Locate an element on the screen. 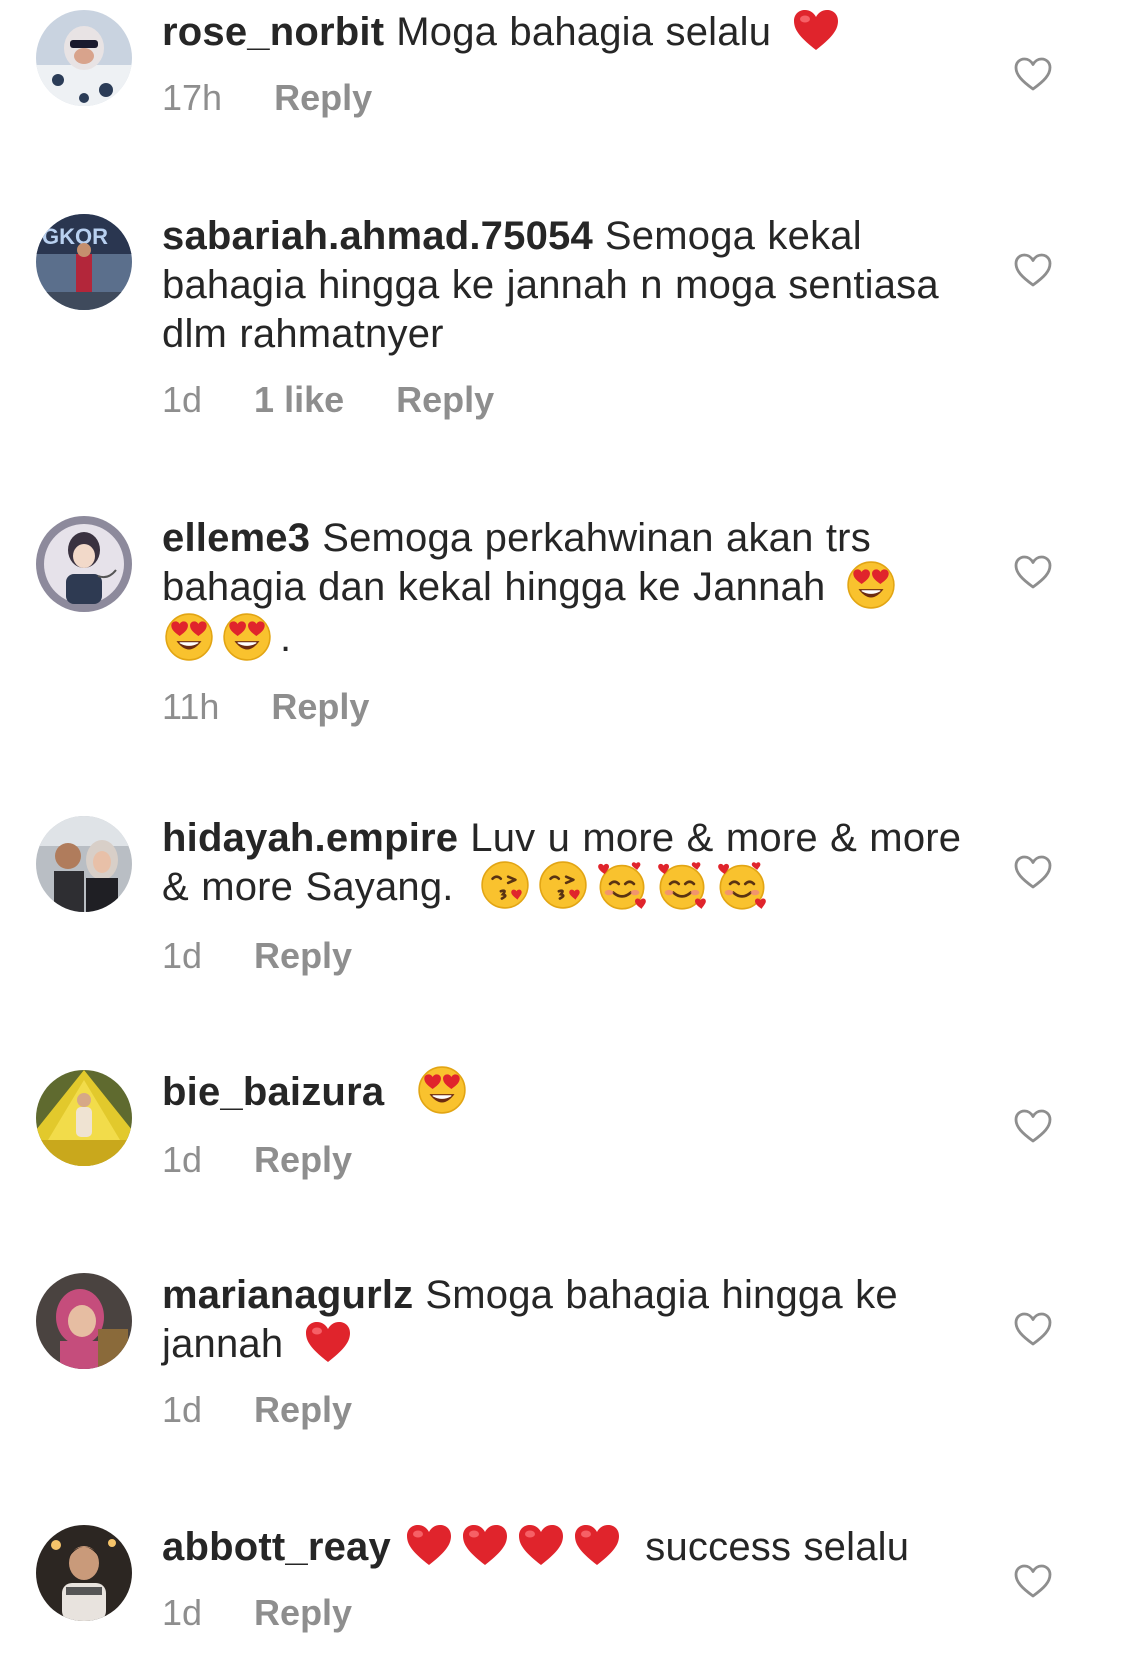 This screenshot has height=1670, width=1125. comment-time: 11h is located at coordinates (191, 706).